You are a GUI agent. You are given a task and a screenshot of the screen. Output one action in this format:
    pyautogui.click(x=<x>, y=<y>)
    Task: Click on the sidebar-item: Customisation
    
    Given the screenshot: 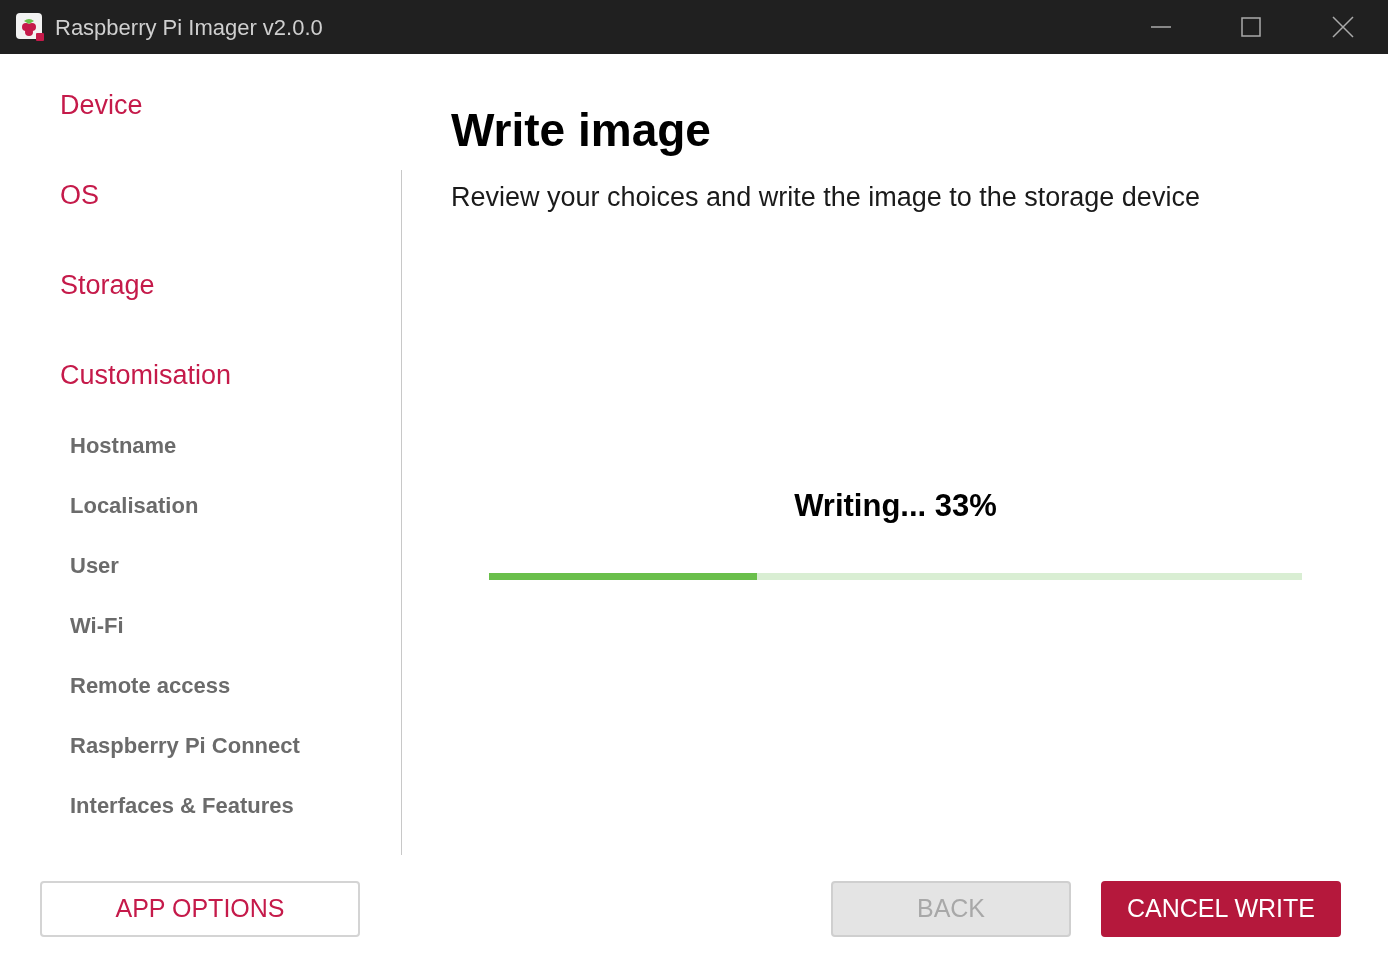 What is the action you would take?
    pyautogui.click(x=146, y=375)
    